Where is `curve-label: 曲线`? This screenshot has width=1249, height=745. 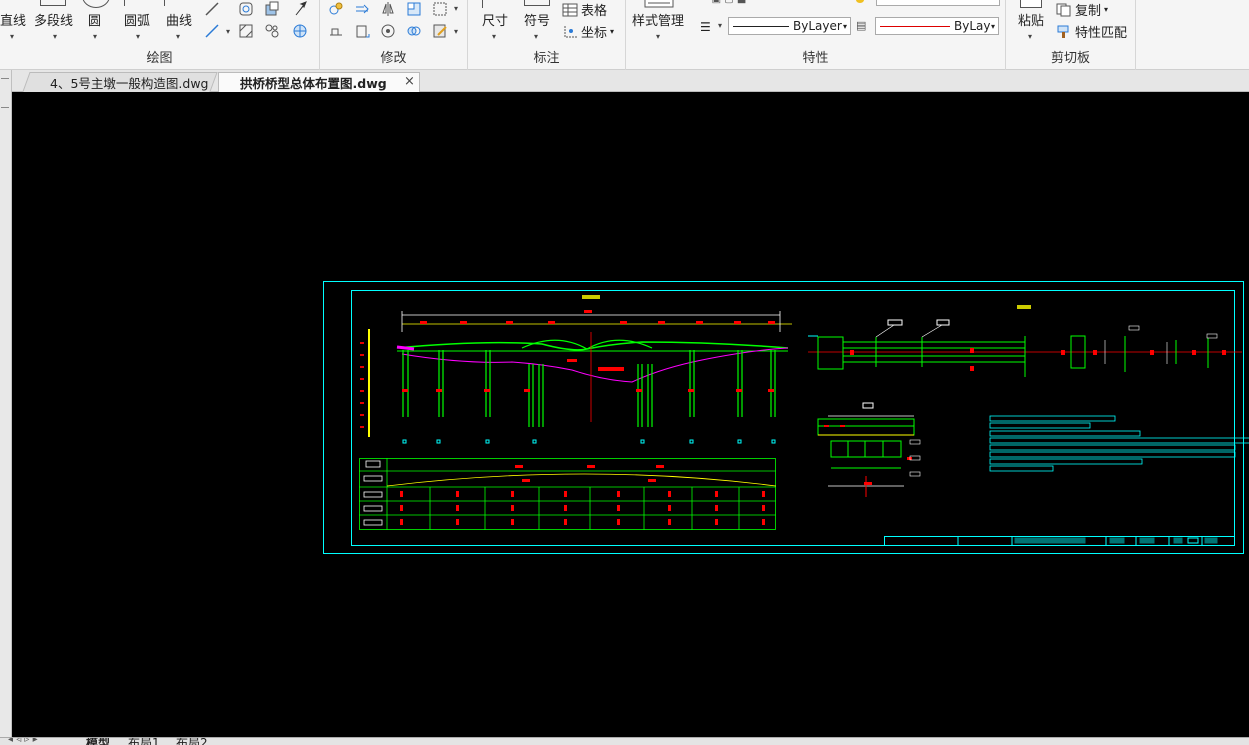
curve-label: 曲线 is located at coordinates (179, 21).